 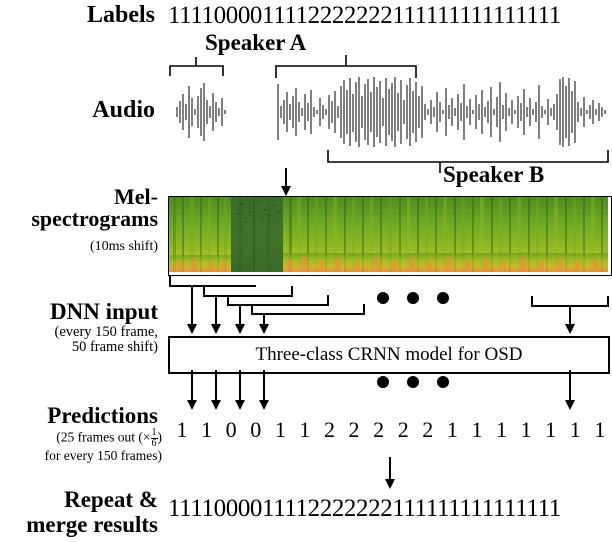 I want to click on speaker-b-bracket-and-arrow, so click(x=445, y=173).